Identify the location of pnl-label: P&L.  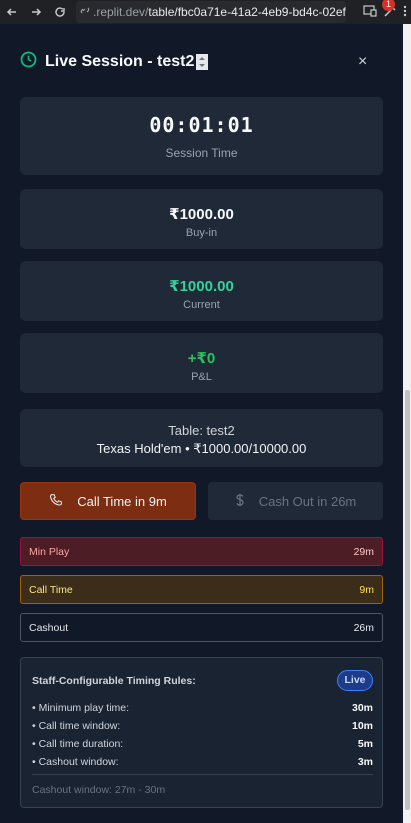
(201, 377).